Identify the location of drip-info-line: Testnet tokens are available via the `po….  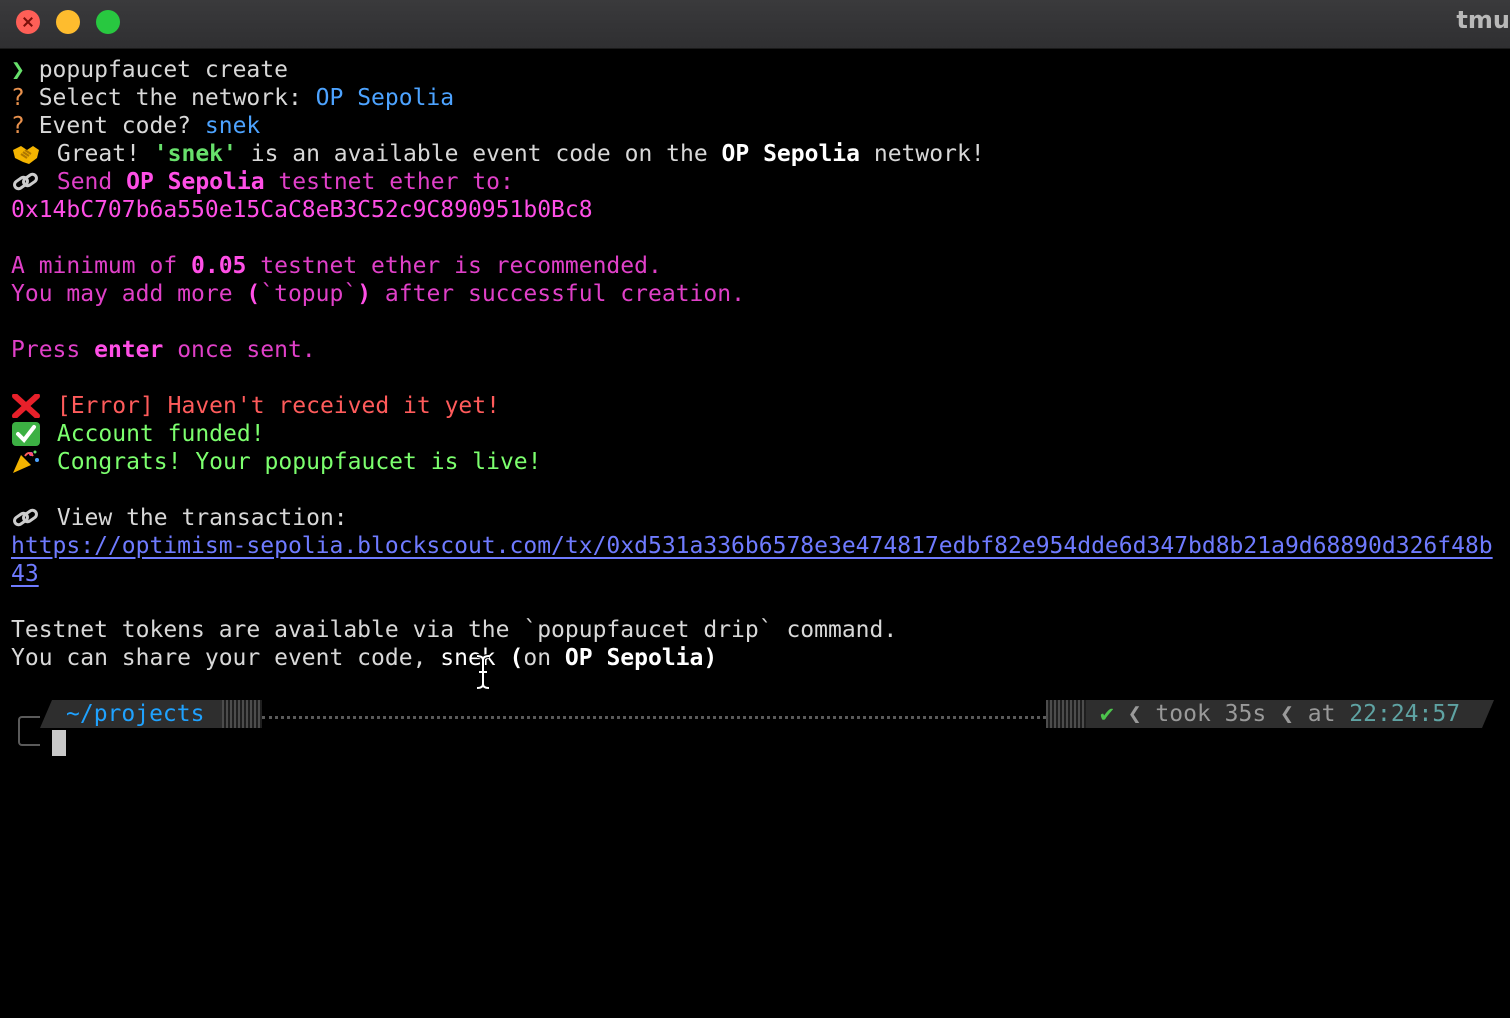
(454, 630).